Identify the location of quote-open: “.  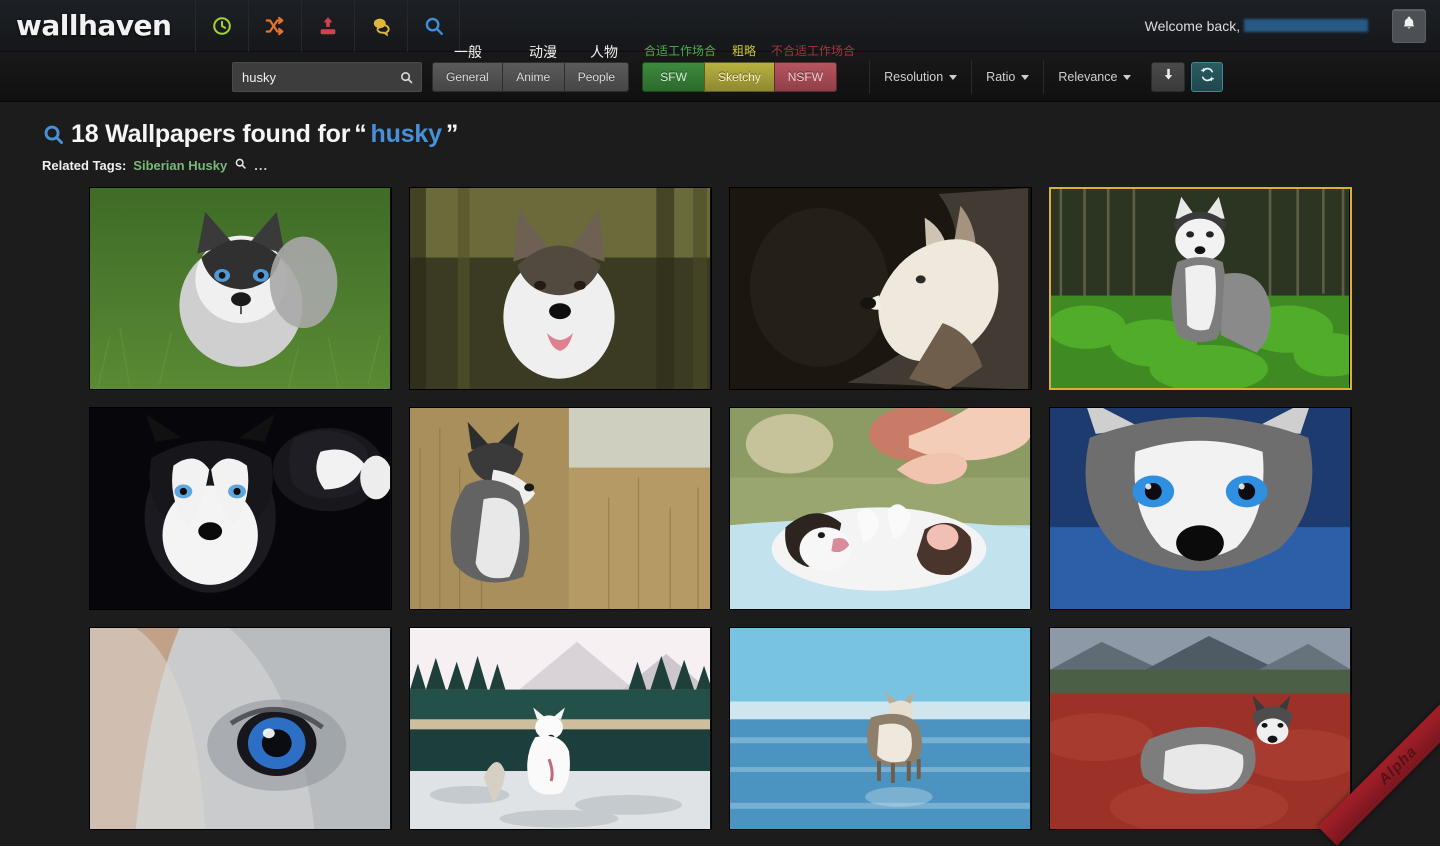
(360, 134).